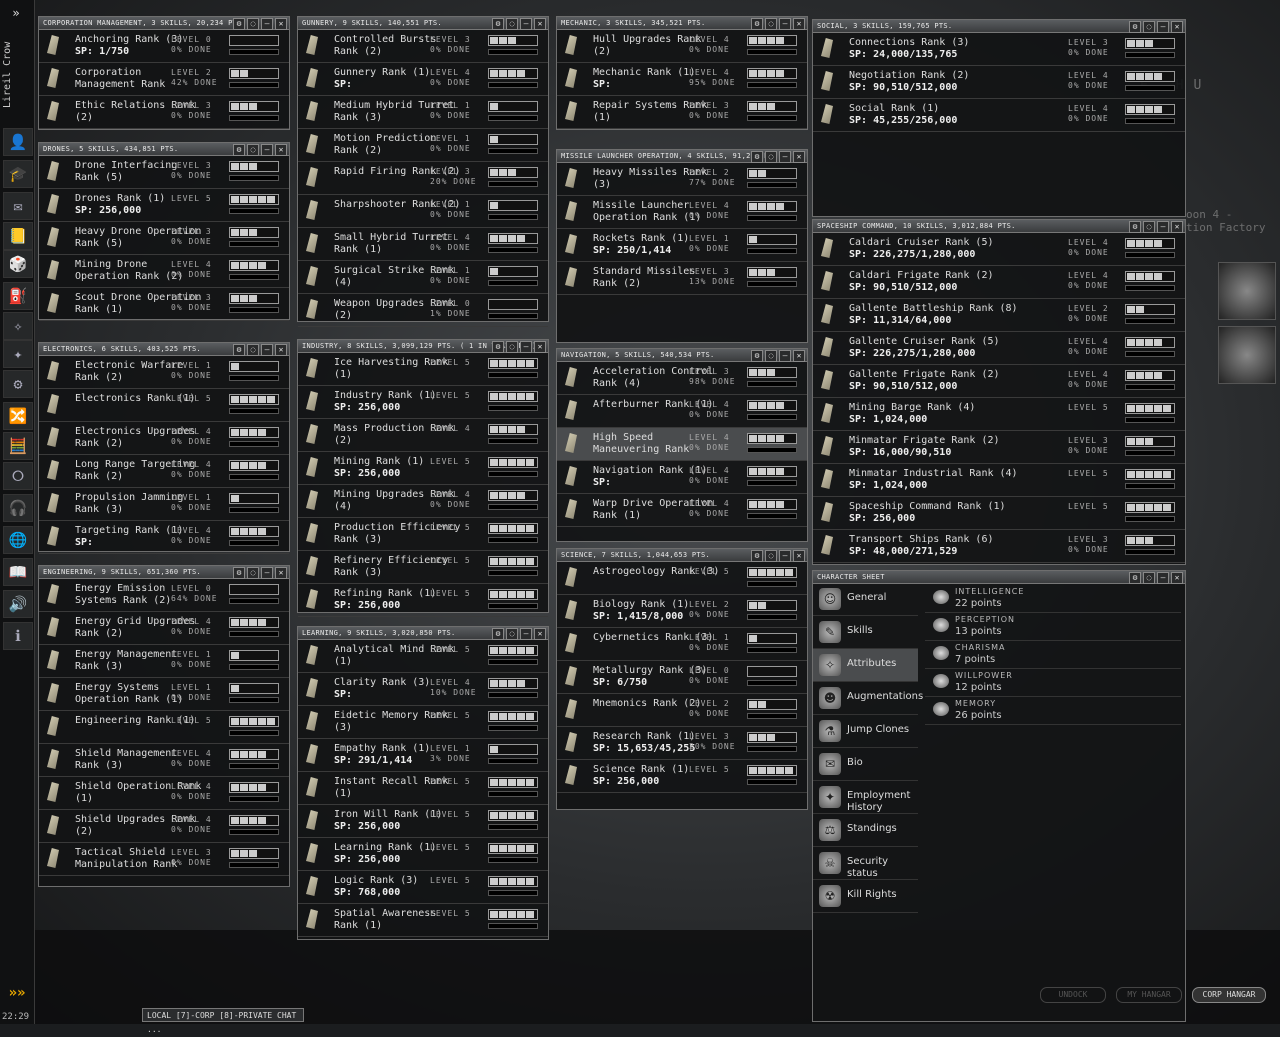 The width and height of the screenshot is (1280, 1037). Describe the element at coordinates (682, 776) in the screenshot. I see `skill-row: Science Rank (1) SP: 256,000 LEVEL 5` at that location.